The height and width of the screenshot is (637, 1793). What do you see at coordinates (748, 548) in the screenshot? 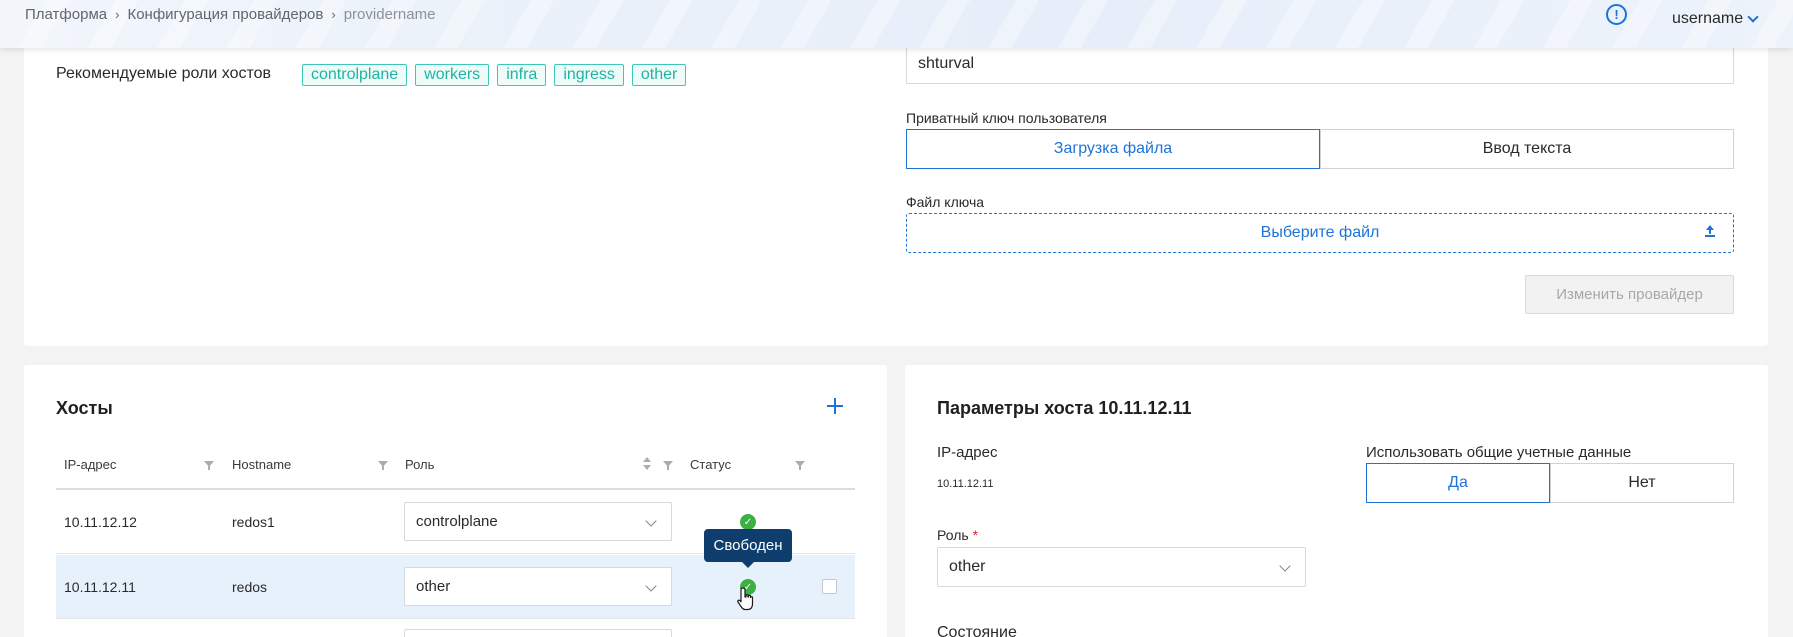
I see `status-tooltip: Свободен` at bounding box center [748, 548].